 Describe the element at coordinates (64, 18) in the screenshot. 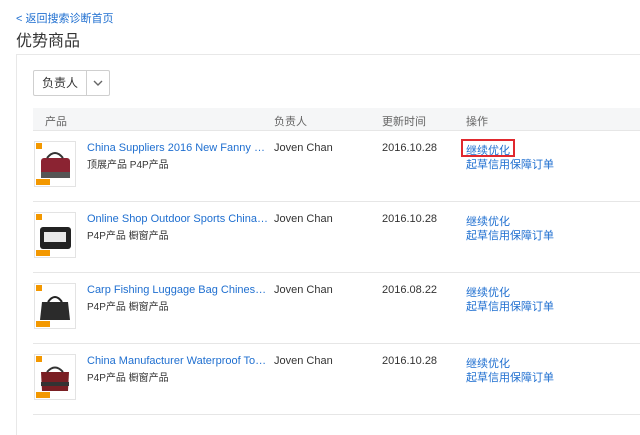

I see `back-to-search-link: < 返回搜索诊断首页` at that location.